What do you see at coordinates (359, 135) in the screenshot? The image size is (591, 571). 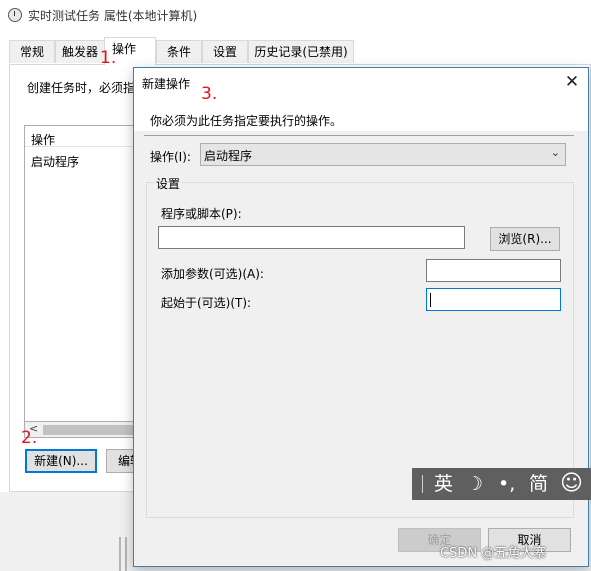 I see `dialog-divider` at bounding box center [359, 135].